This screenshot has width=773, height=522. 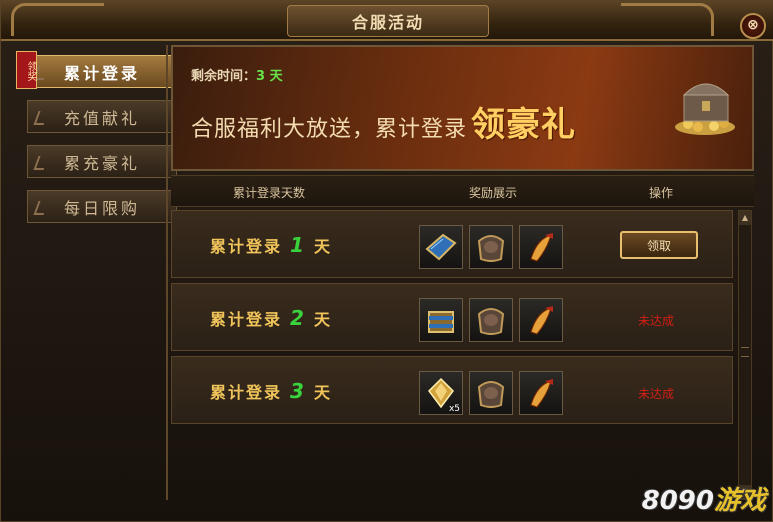 I want to click on table-row: 累计登录 1 天 领取, so click(x=452, y=244).